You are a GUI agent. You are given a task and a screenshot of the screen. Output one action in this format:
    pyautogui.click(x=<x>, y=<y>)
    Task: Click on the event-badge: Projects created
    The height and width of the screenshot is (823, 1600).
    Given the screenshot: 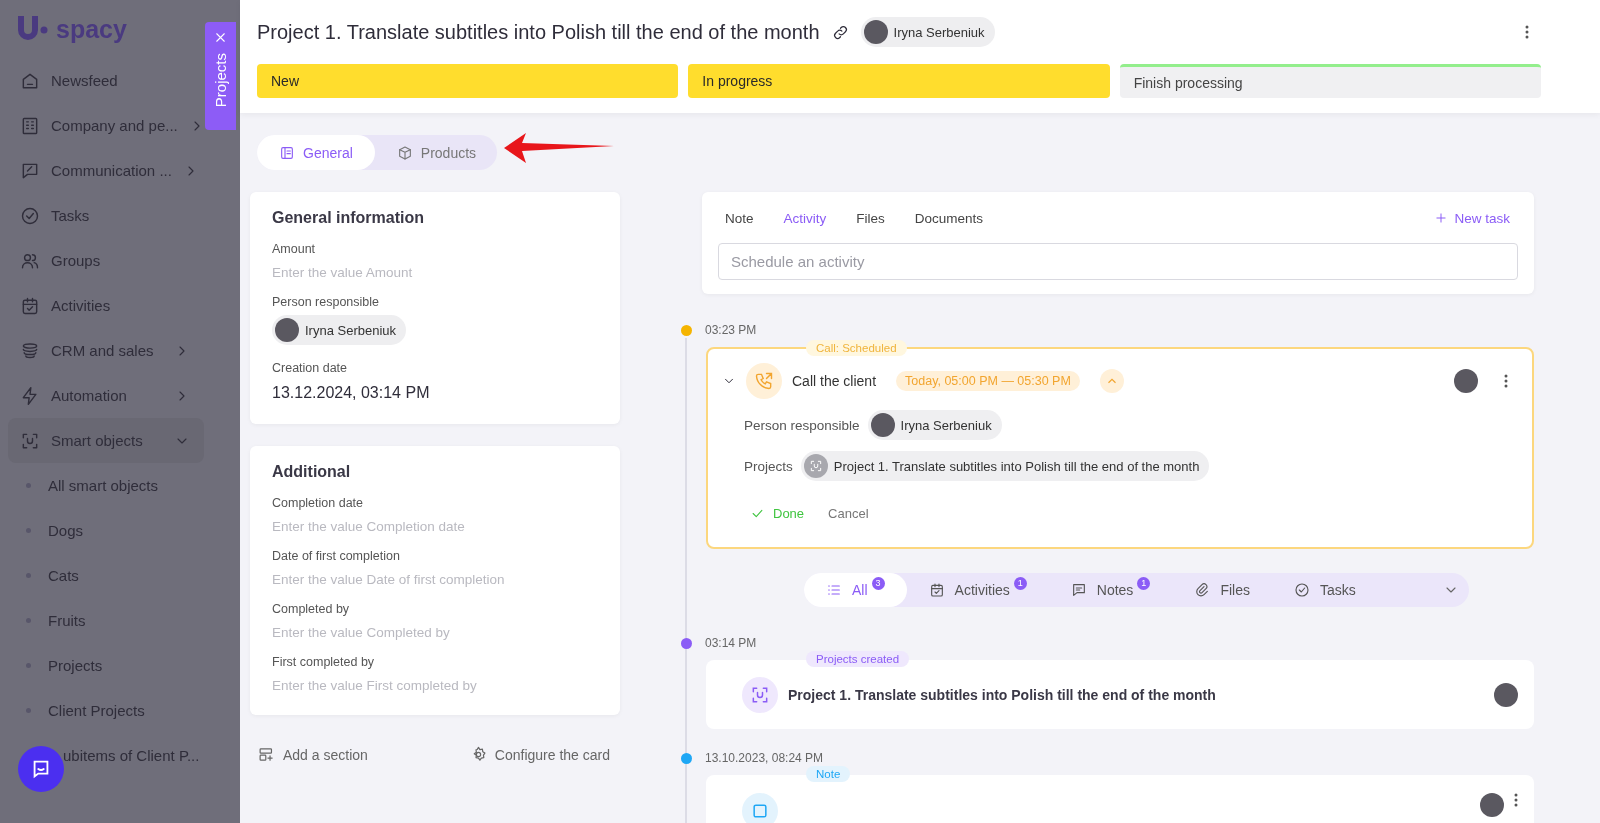 What is the action you would take?
    pyautogui.click(x=858, y=659)
    